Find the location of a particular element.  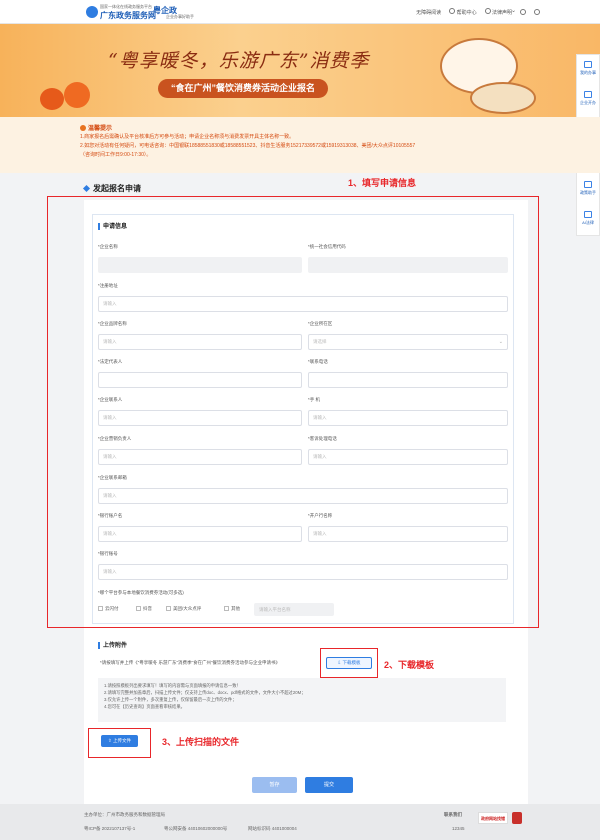

side-item-my-affairs: 我的办事 is located at coordinates (588, 70).